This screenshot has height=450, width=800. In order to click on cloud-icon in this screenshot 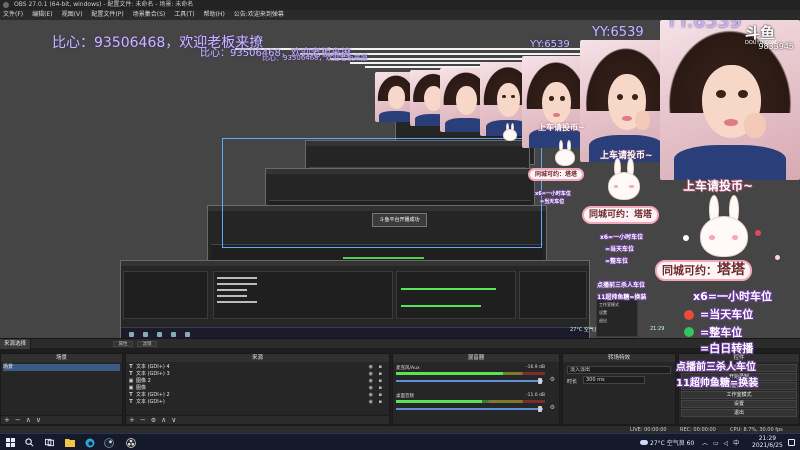, I will do `click(644, 442)`.